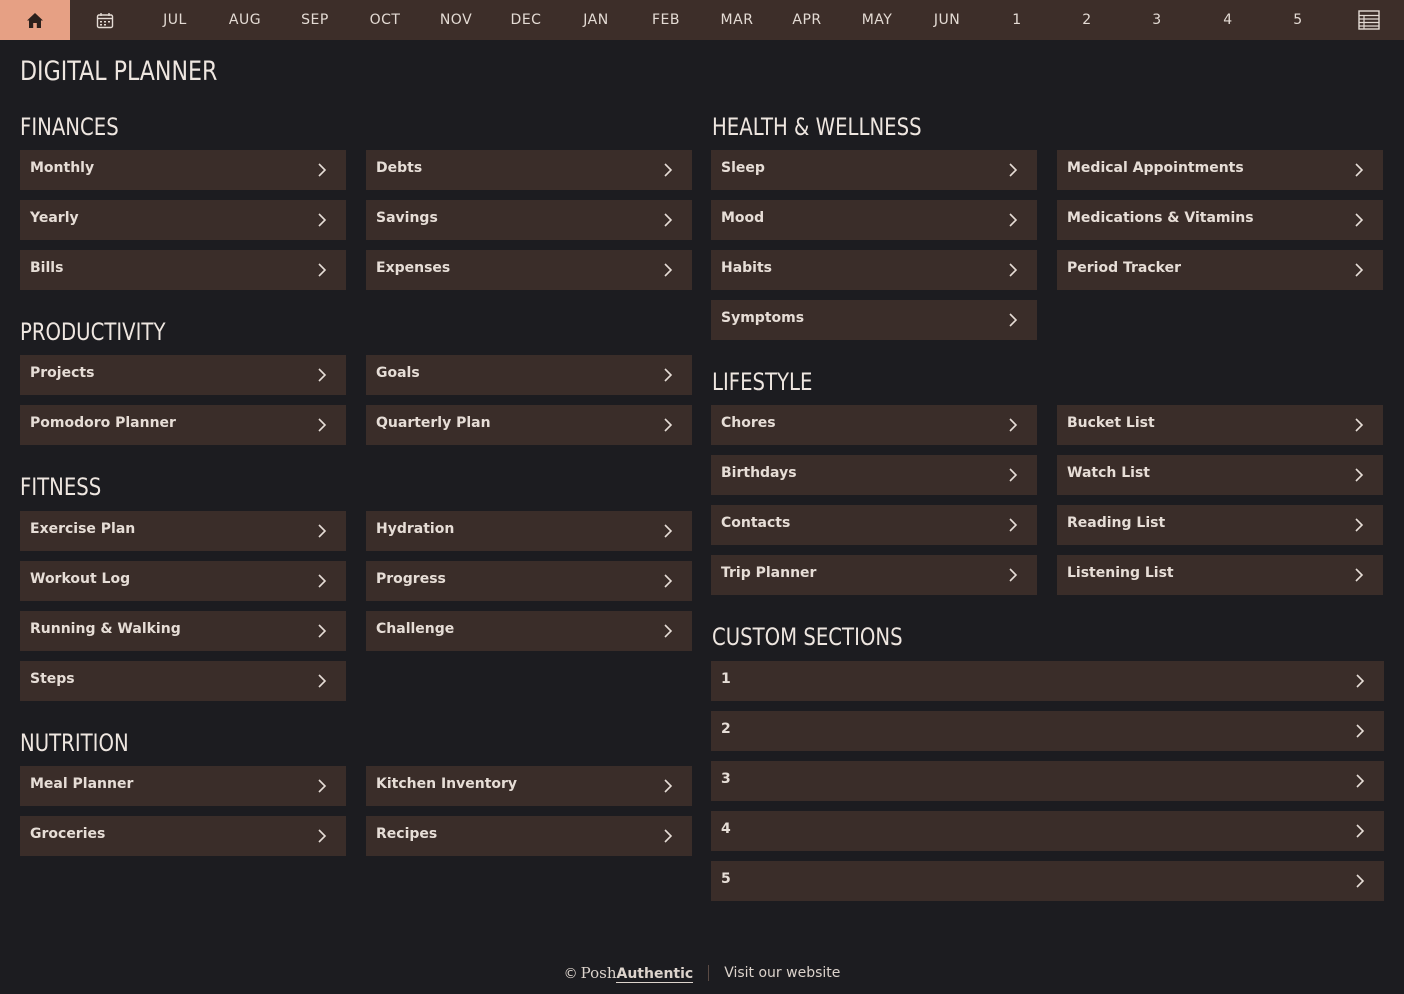 This screenshot has width=1404, height=994. What do you see at coordinates (947, 20) in the screenshot?
I see `nav-month-jun: JUN` at bounding box center [947, 20].